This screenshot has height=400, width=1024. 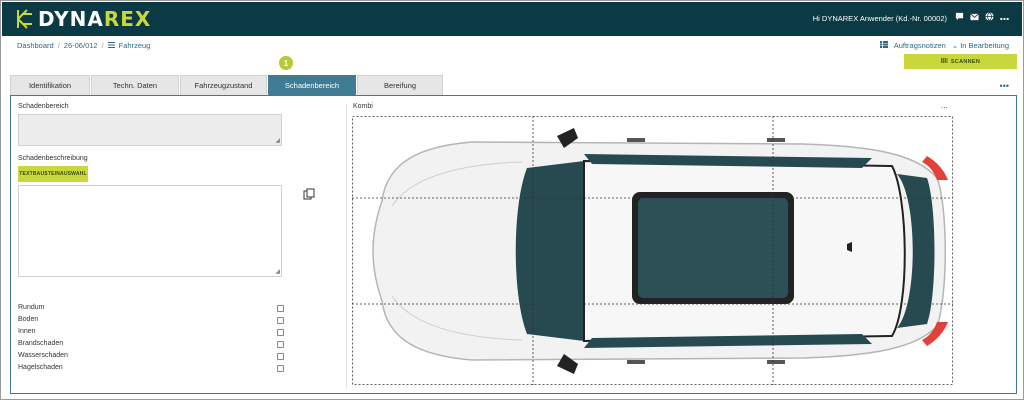 I want to click on checkbox-label: Hagelschaden, so click(x=40, y=367).